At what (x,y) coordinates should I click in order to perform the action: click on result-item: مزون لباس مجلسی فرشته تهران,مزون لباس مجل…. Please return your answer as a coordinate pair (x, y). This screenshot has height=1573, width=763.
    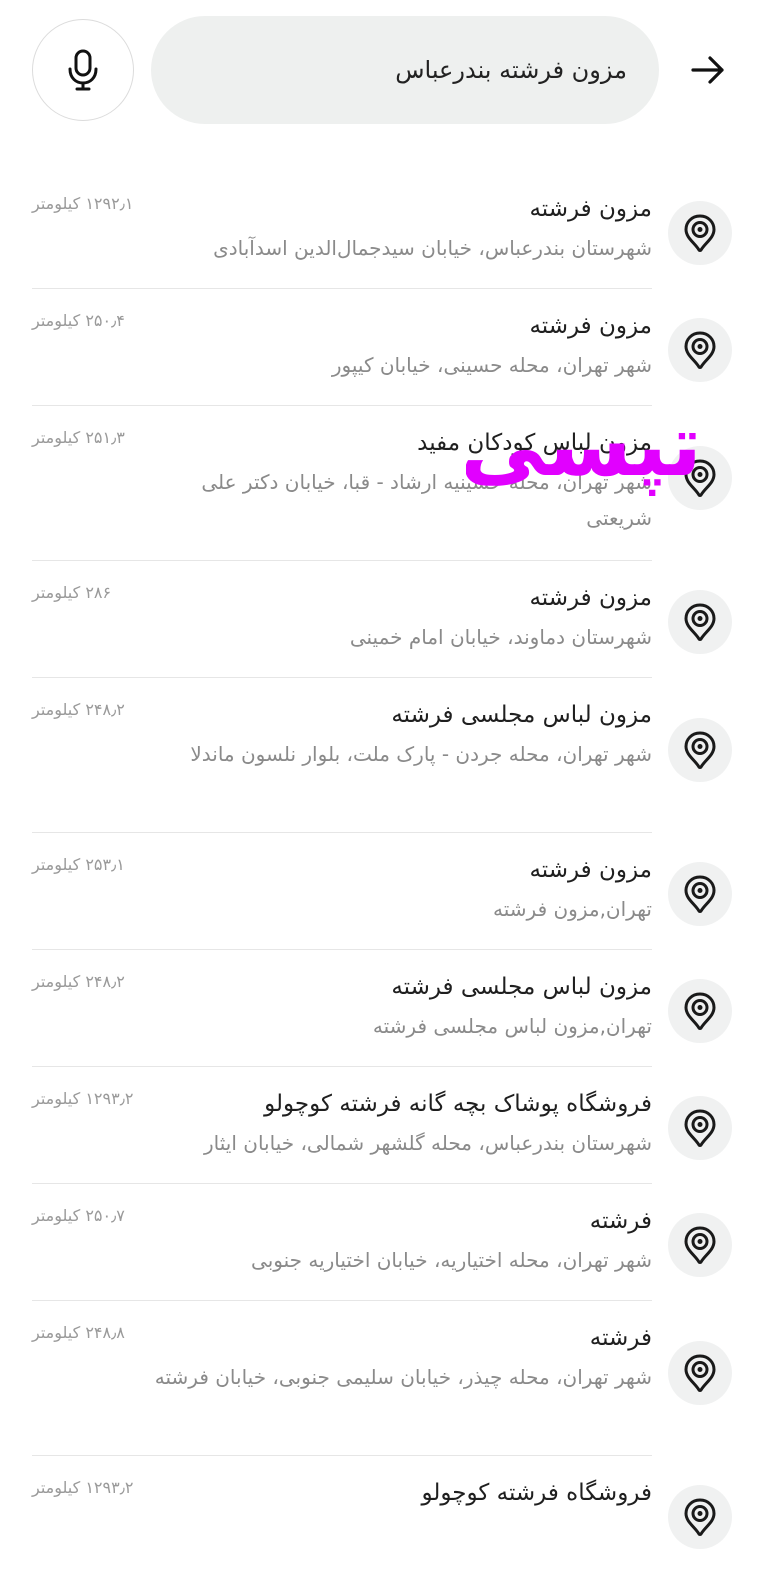
    Looking at the image, I should click on (381, 1008).